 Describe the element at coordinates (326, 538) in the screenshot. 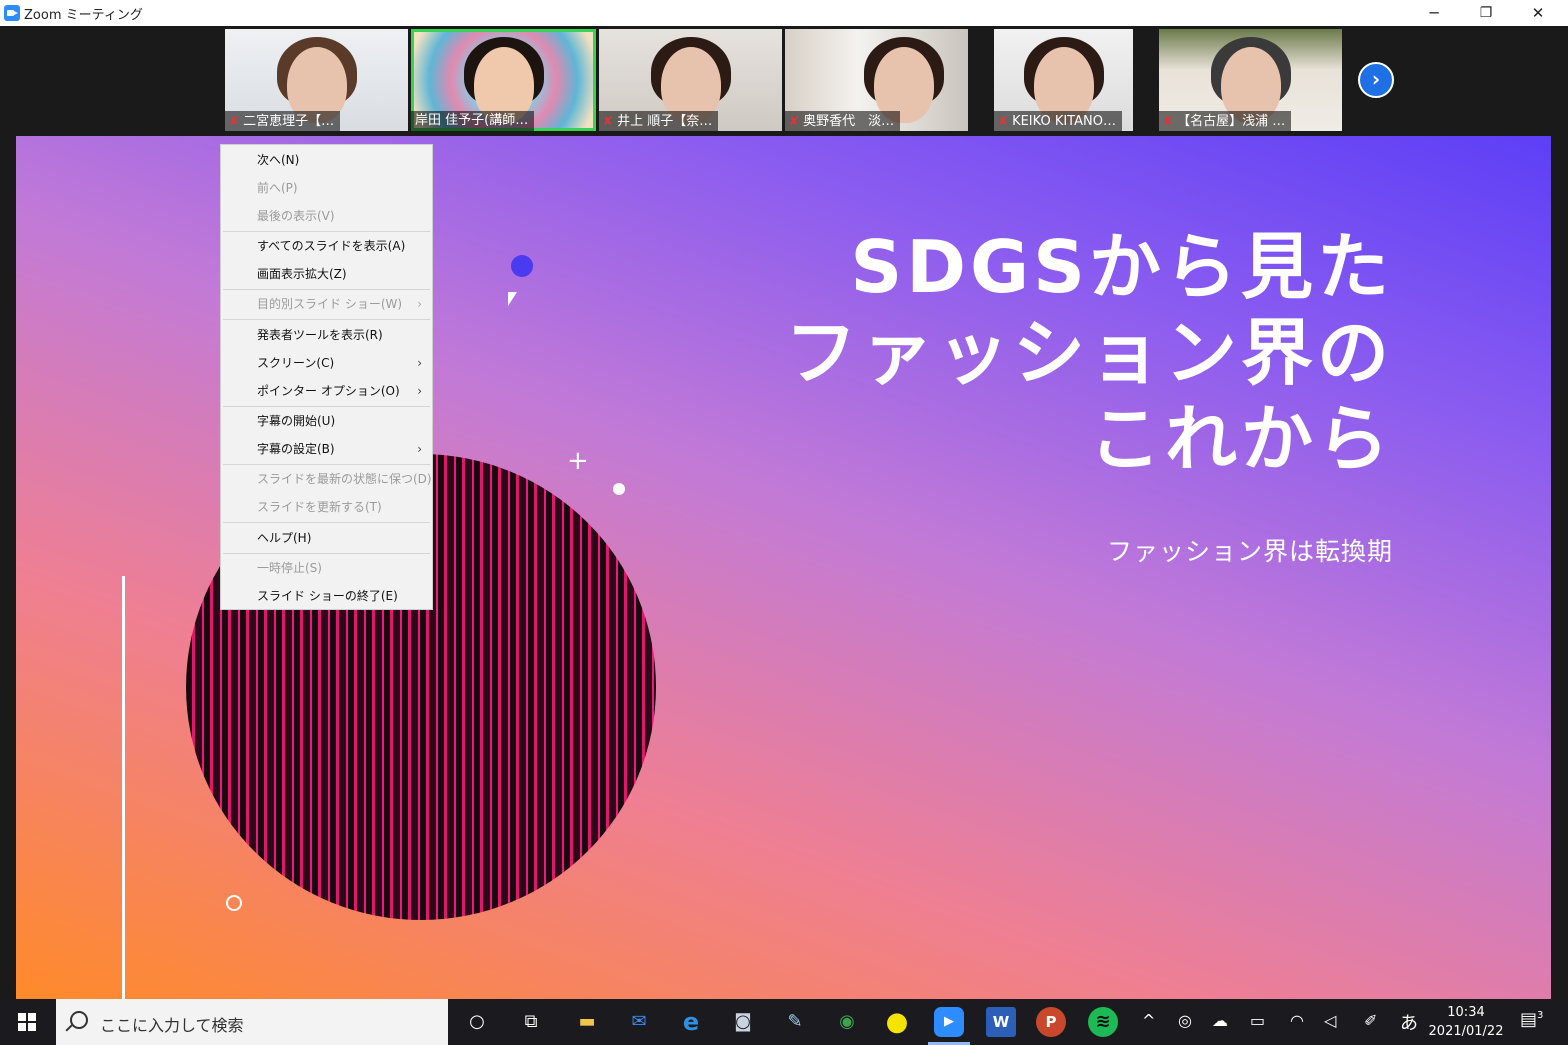

I see `menu-item-help: ヘルプ(H)` at that location.